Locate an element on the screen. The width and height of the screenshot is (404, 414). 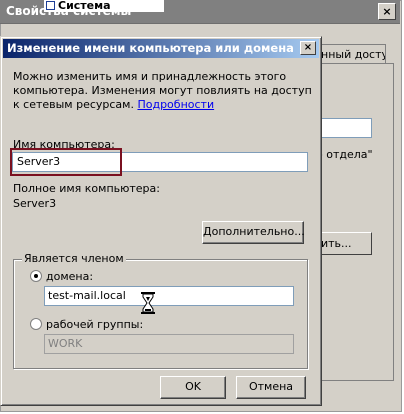
workgroup-radio is located at coordinates (36, 324).